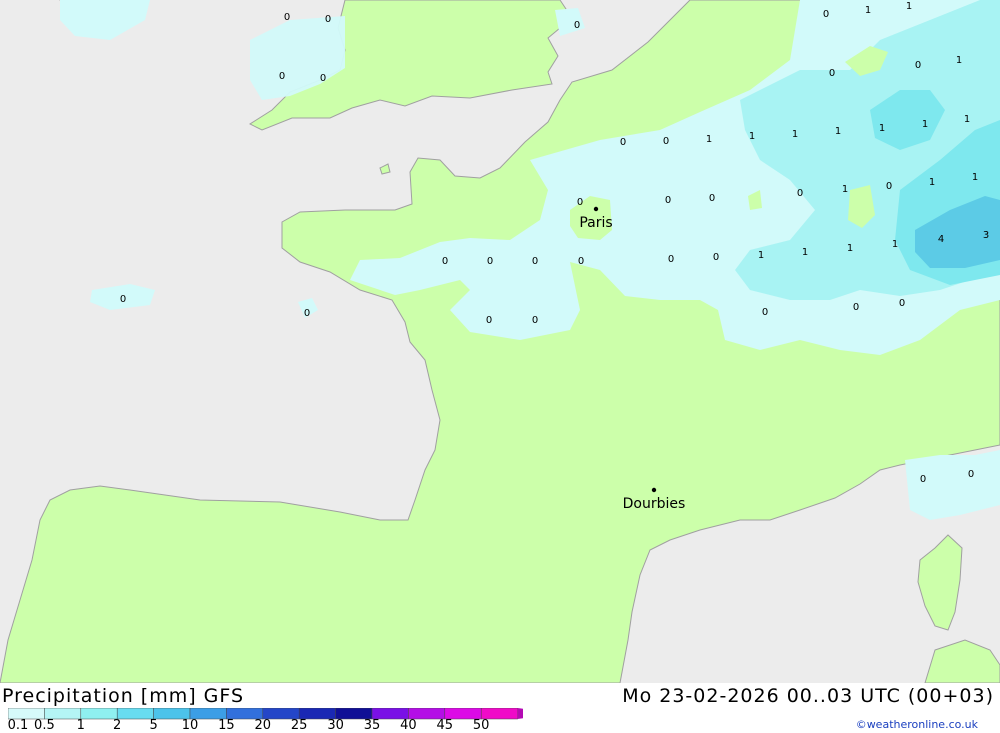  Describe the element at coordinates (481, 725) in the screenshot. I see `scale-label: 50` at that location.